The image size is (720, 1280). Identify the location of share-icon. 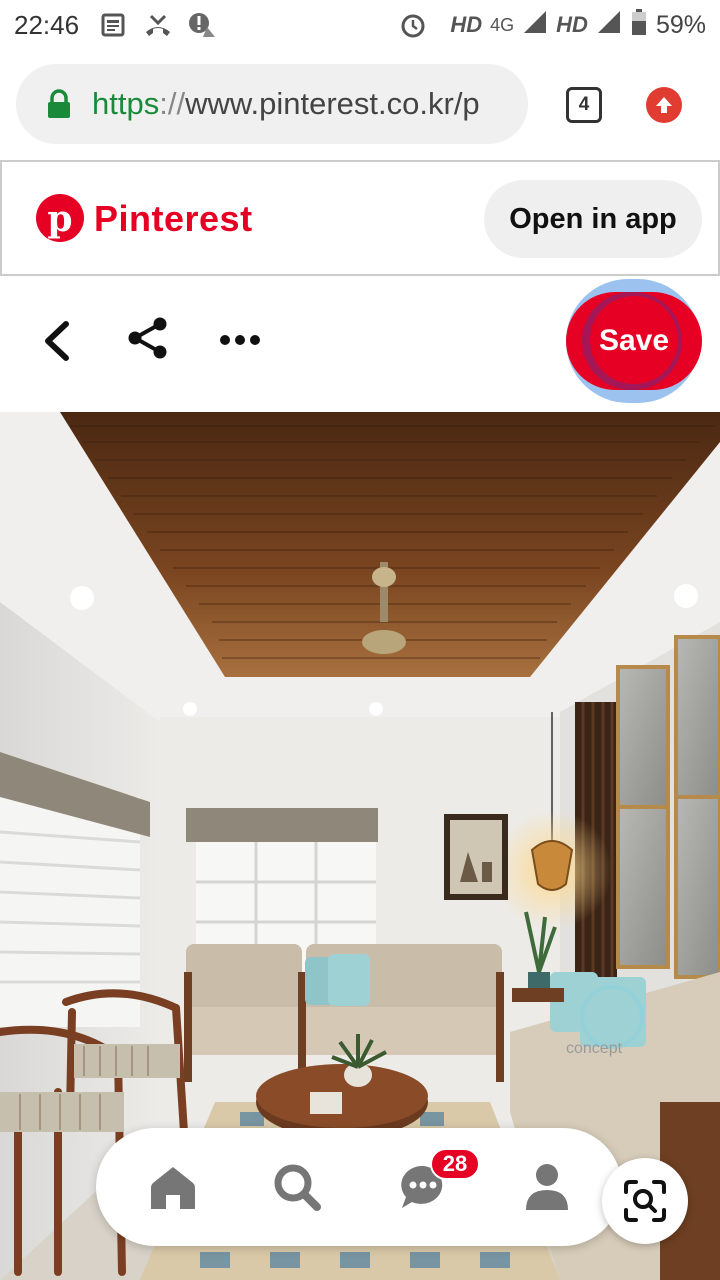
(148, 338).